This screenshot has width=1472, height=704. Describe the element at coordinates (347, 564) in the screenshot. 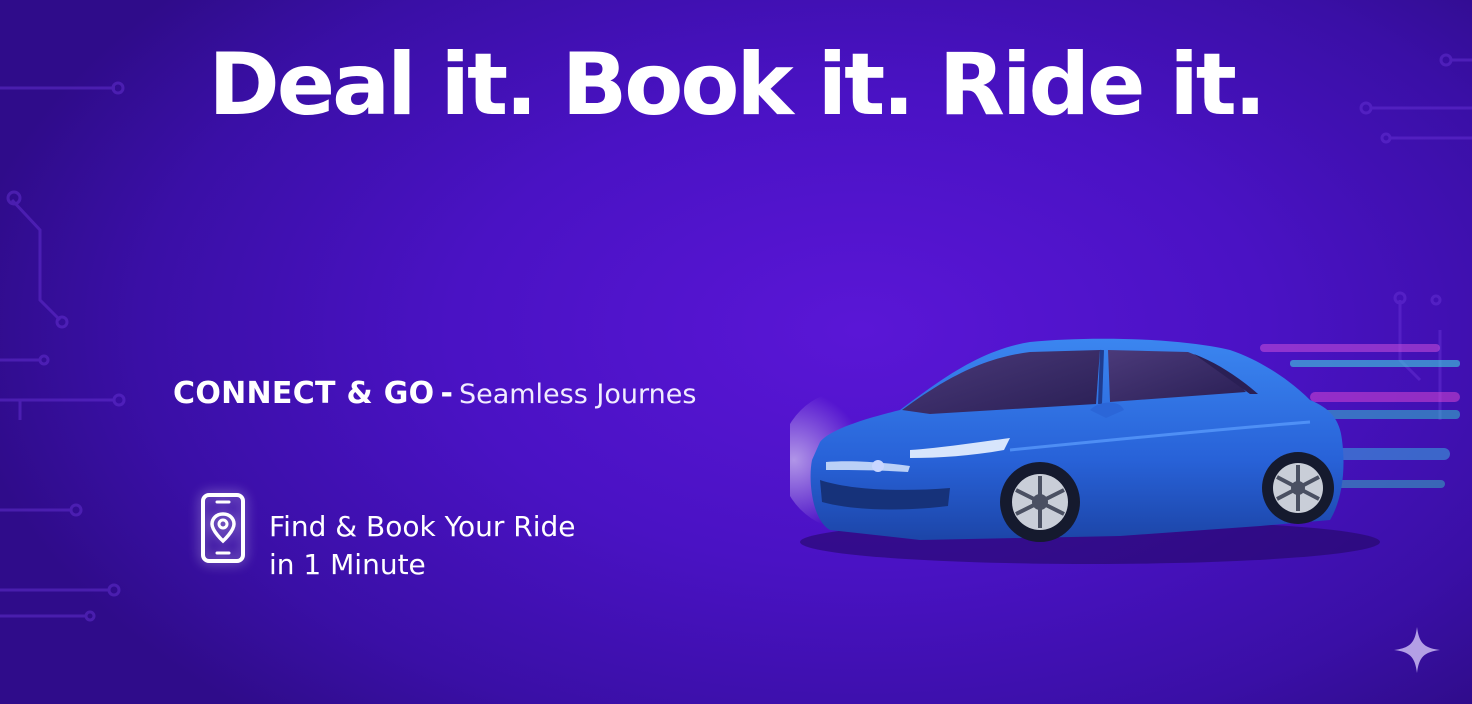

I see `feature-line-2: in 1 Minute` at that location.